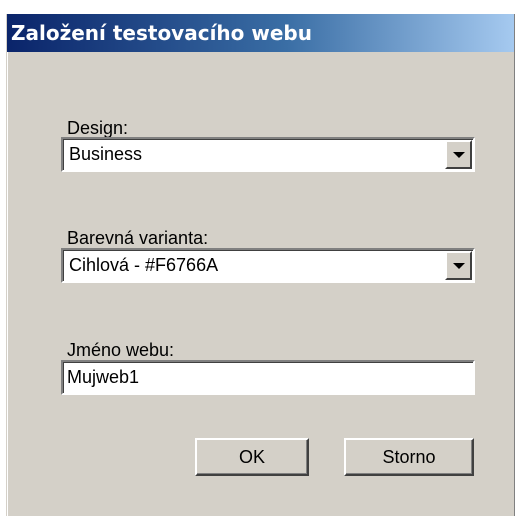 This screenshot has height=516, width=523. Describe the element at coordinates (268, 154) in the screenshot. I see `design-select: Business` at that location.